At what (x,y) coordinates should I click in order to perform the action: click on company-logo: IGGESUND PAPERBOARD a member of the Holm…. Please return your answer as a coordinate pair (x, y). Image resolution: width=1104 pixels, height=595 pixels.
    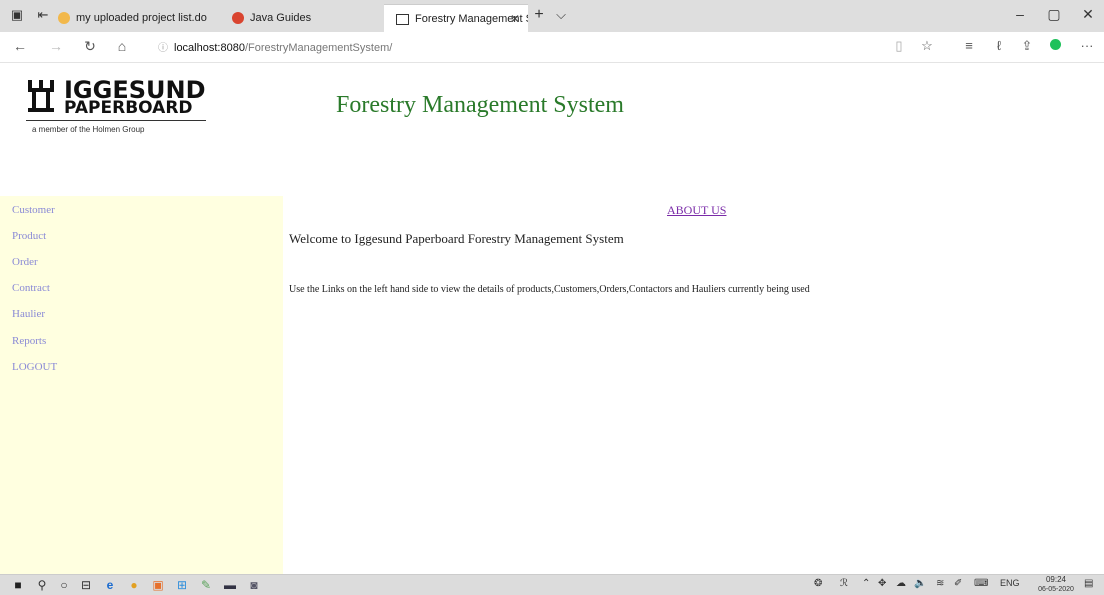
    Looking at the image, I should click on (116, 105).